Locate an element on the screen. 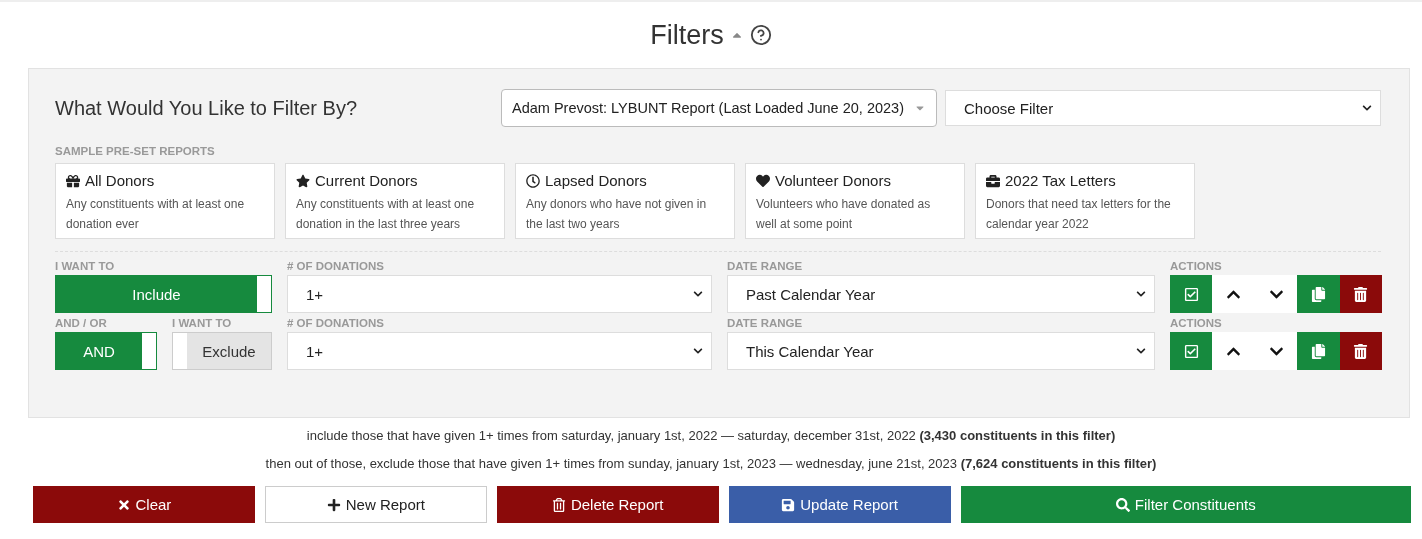  preset-card: 2022 Tax Letters Donors that need tax letters for the calendar year 2022 is located at coordinates (1085, 201).